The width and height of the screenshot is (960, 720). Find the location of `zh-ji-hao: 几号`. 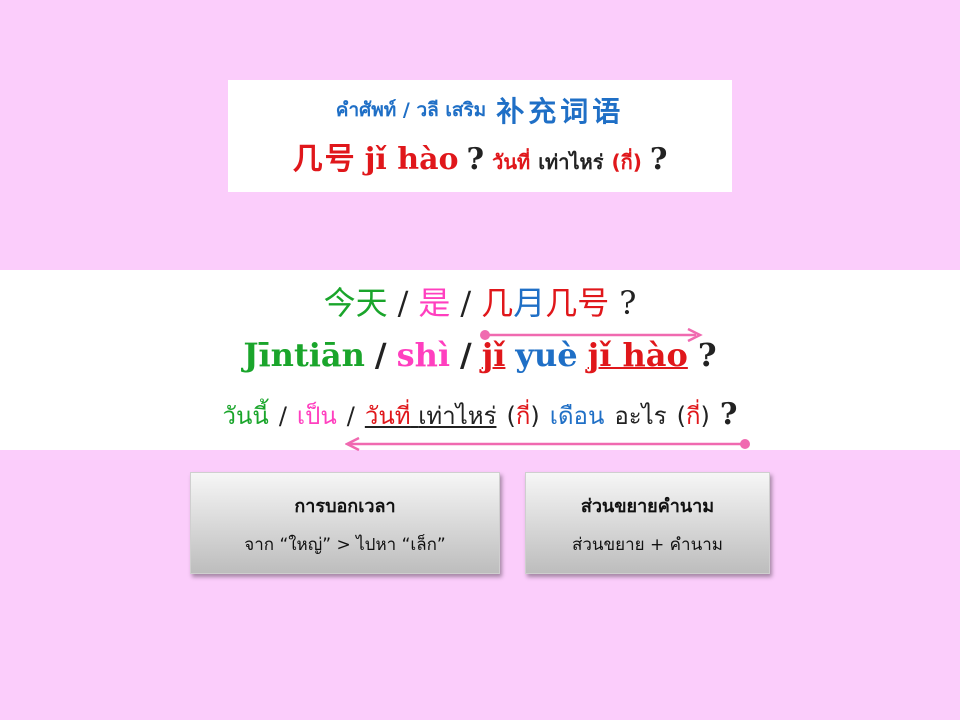

zh-ji-hao: 几号 is located at coordinates (577, 303).